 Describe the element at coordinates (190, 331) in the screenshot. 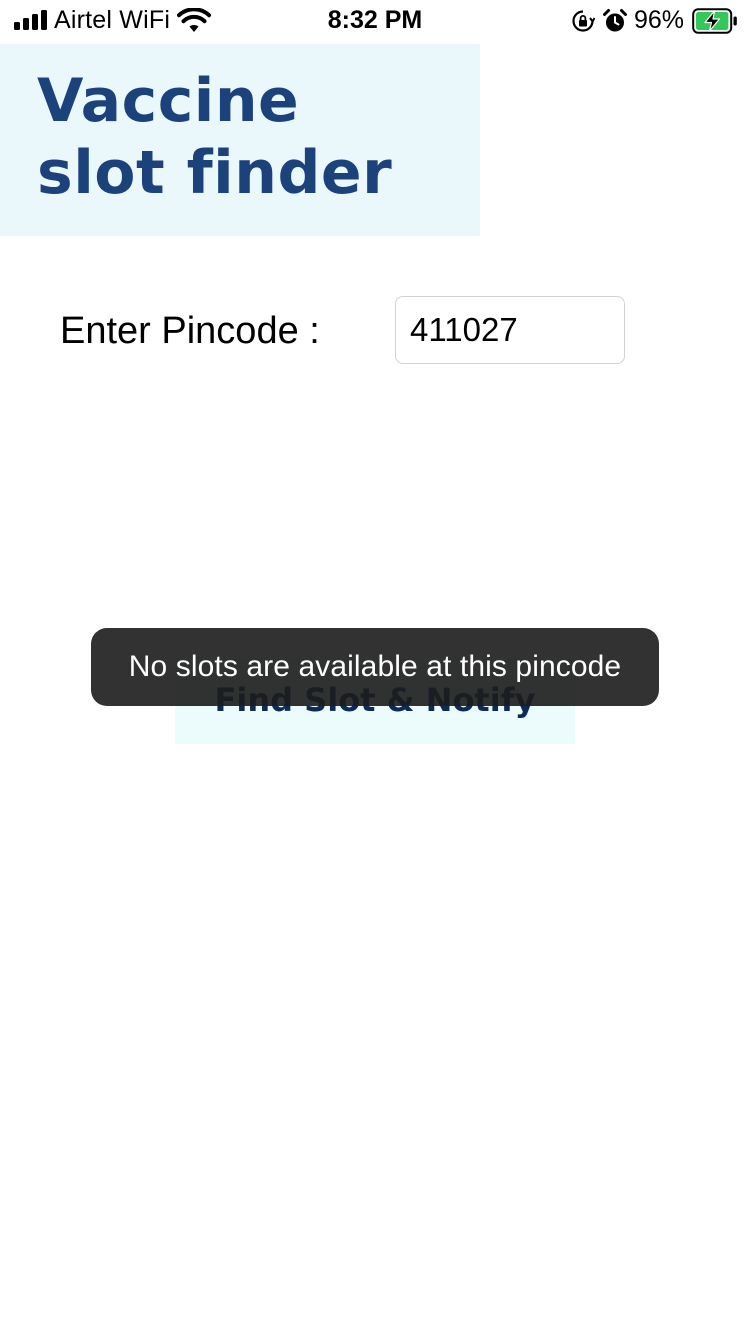

I see `pincode-label: Enter Pincode :` at that location.